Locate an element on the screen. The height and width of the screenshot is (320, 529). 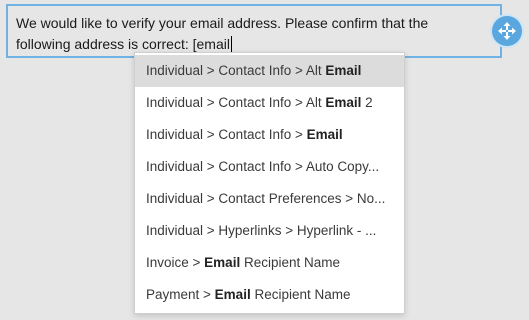
item-suffix: 2 is located at coordinates (367, 102).